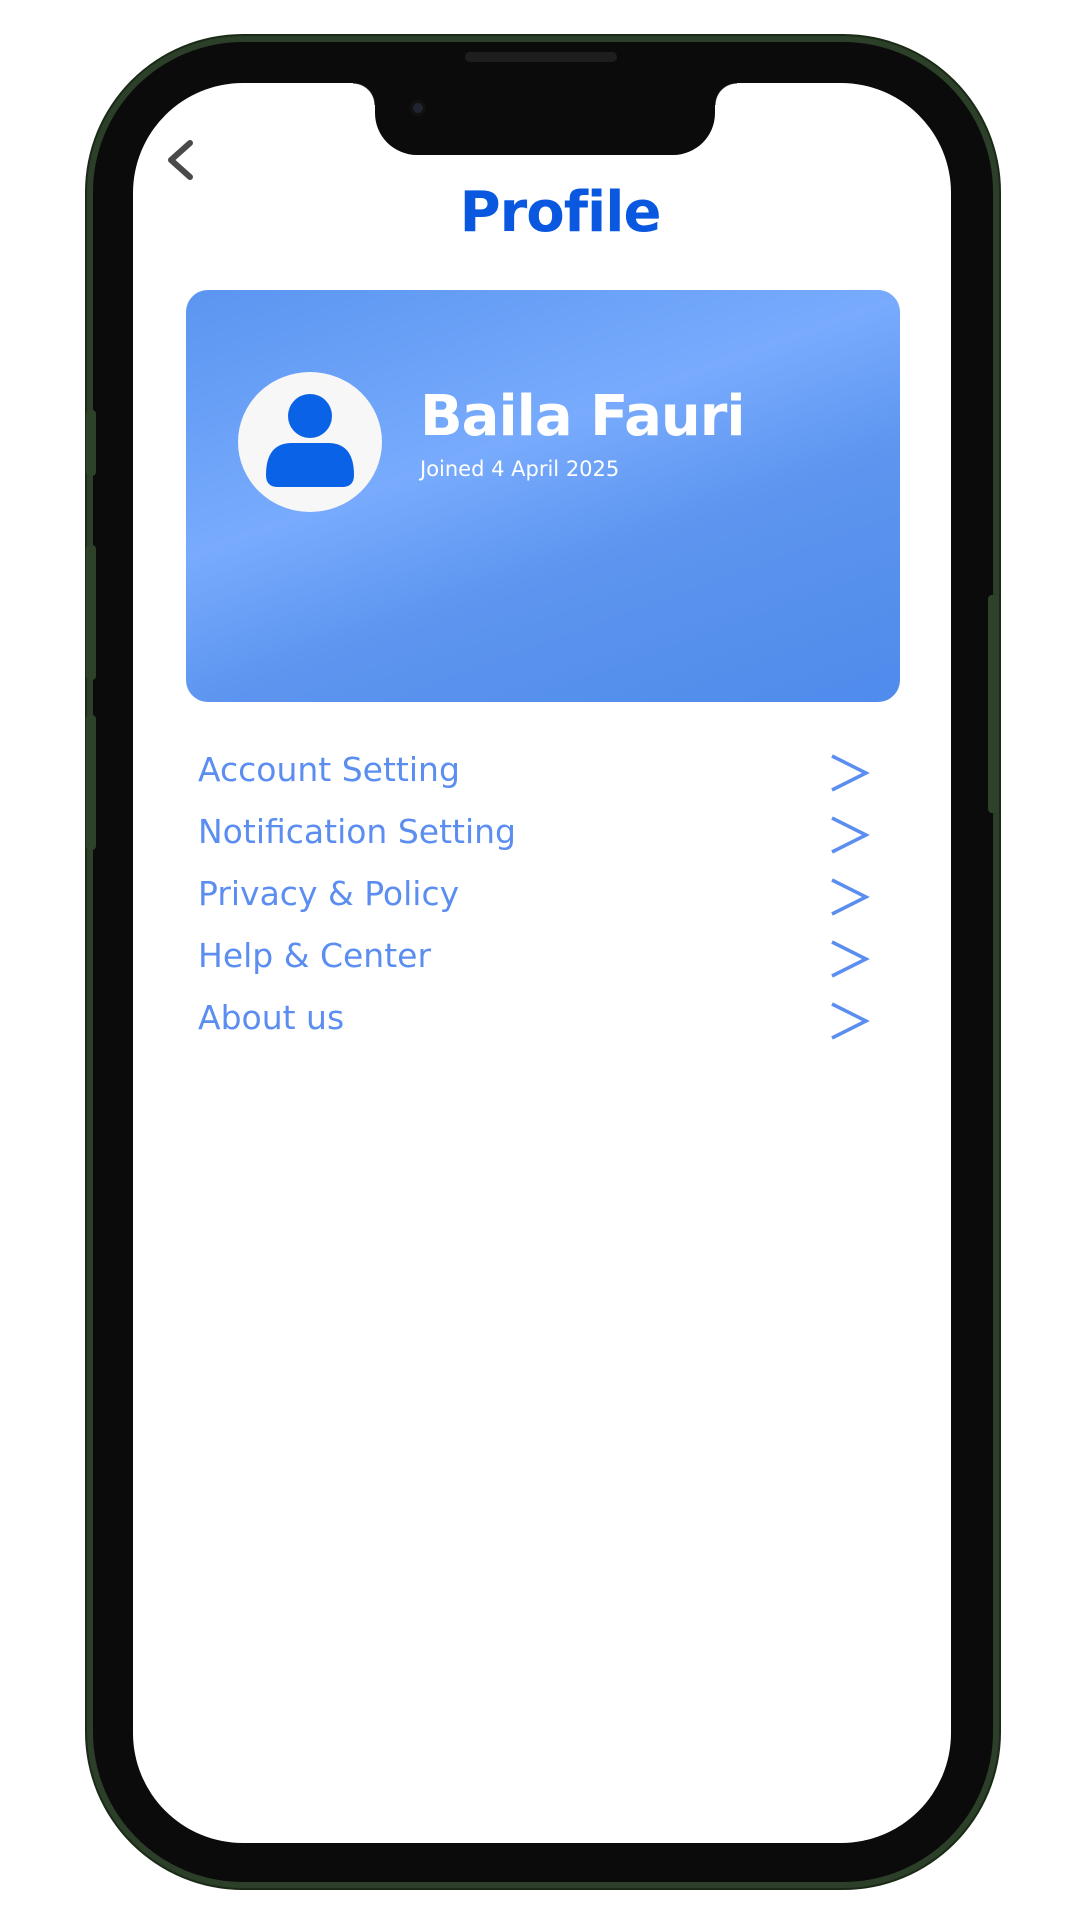  What do you see at coordinates (536, 959) in the screenshot?
I see `menu-item-help-center: Help & Center` at bounding box center [536, 959].